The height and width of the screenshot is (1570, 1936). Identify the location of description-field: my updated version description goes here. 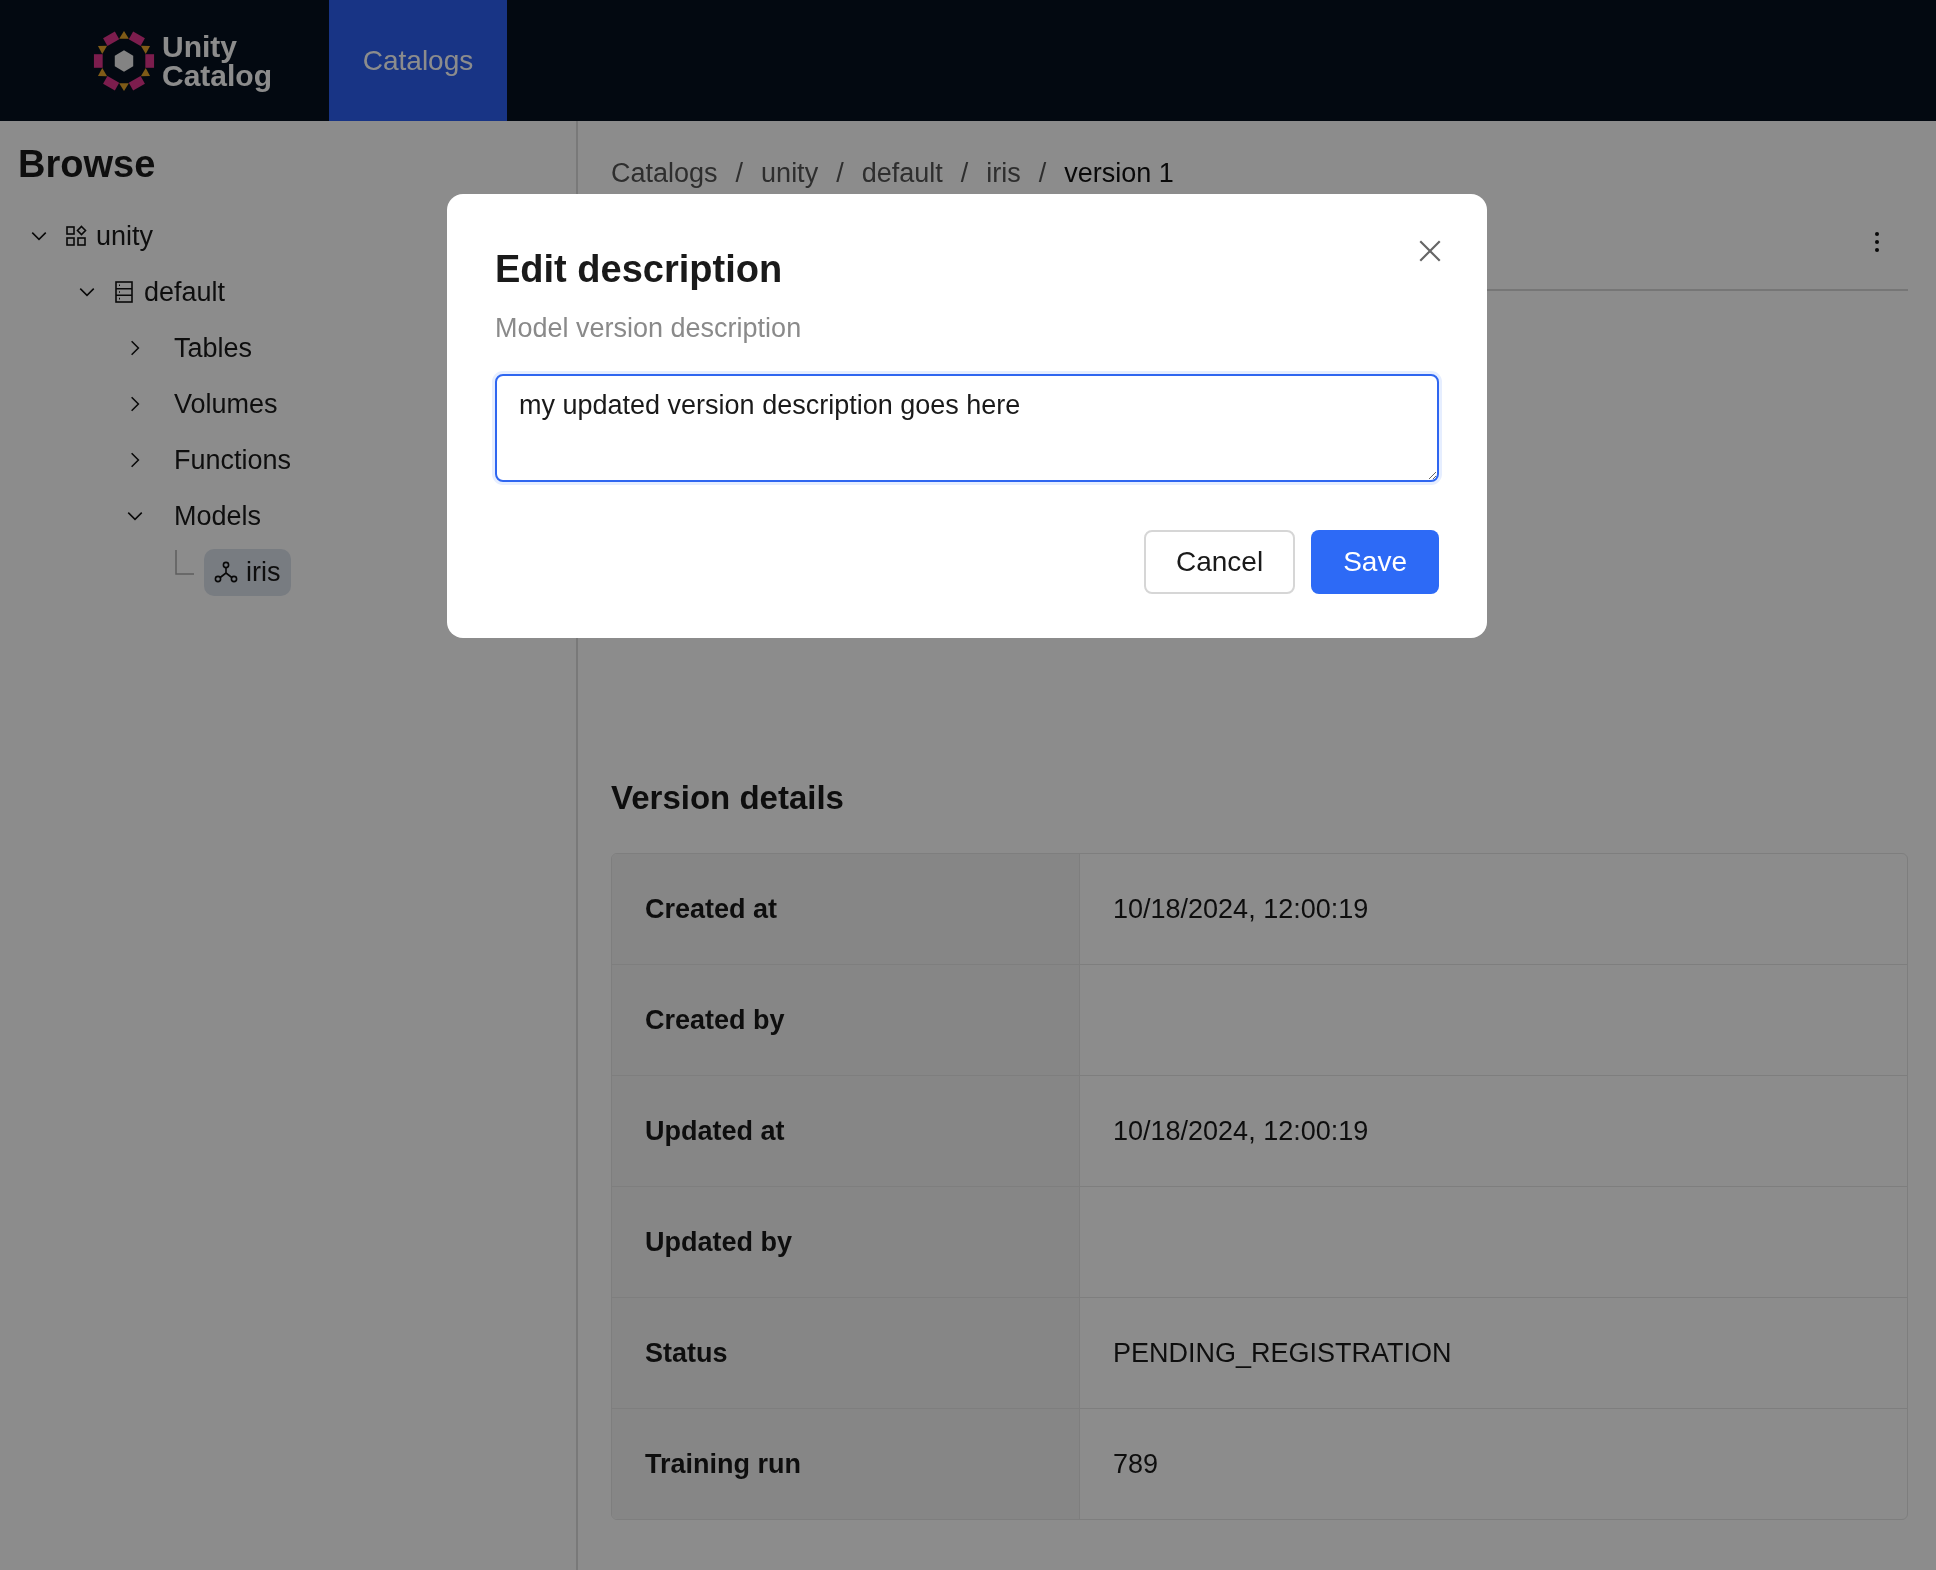
(967, 428).